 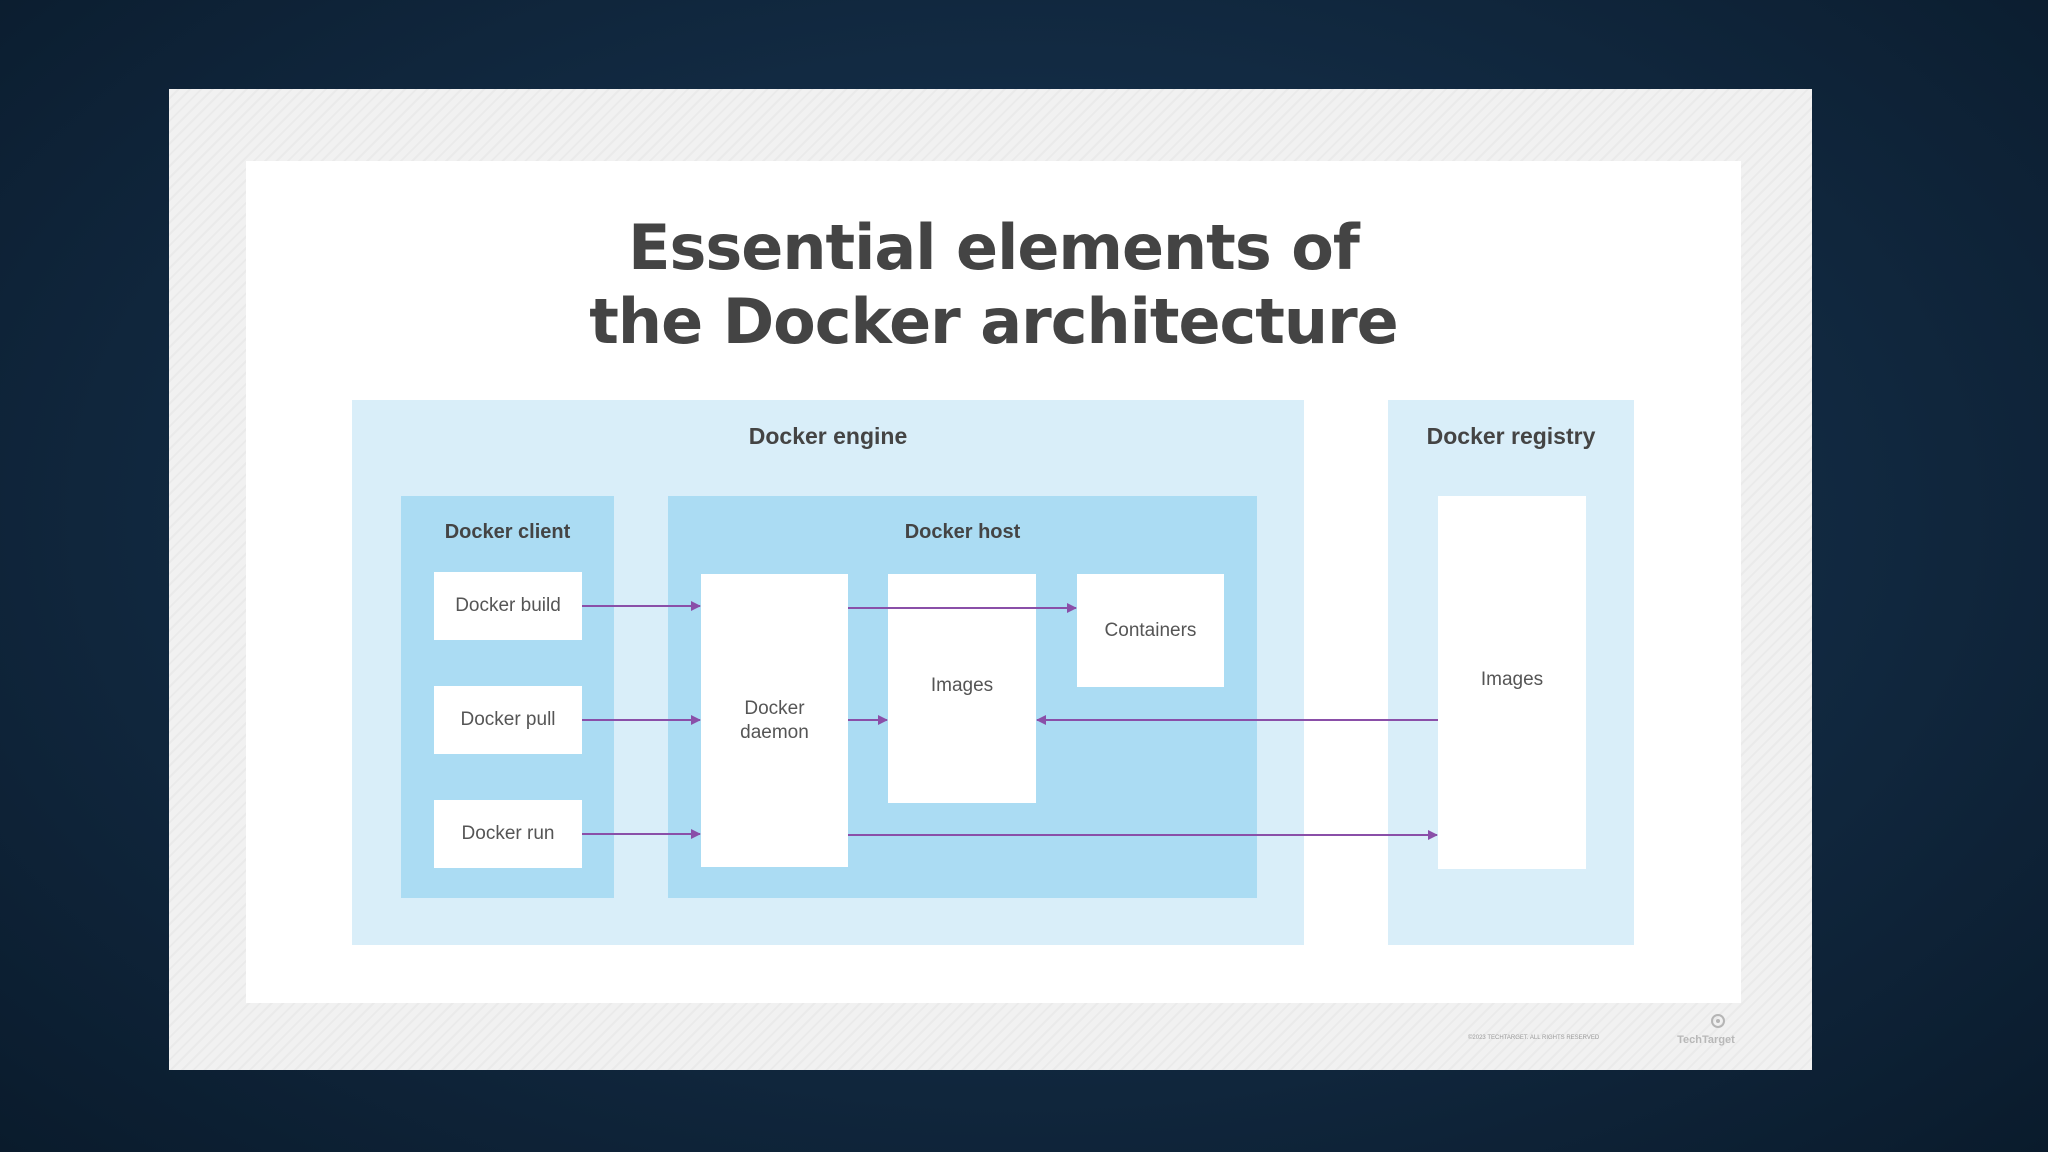 I want to click on connector-arrows, so click(x=1010, y=720).